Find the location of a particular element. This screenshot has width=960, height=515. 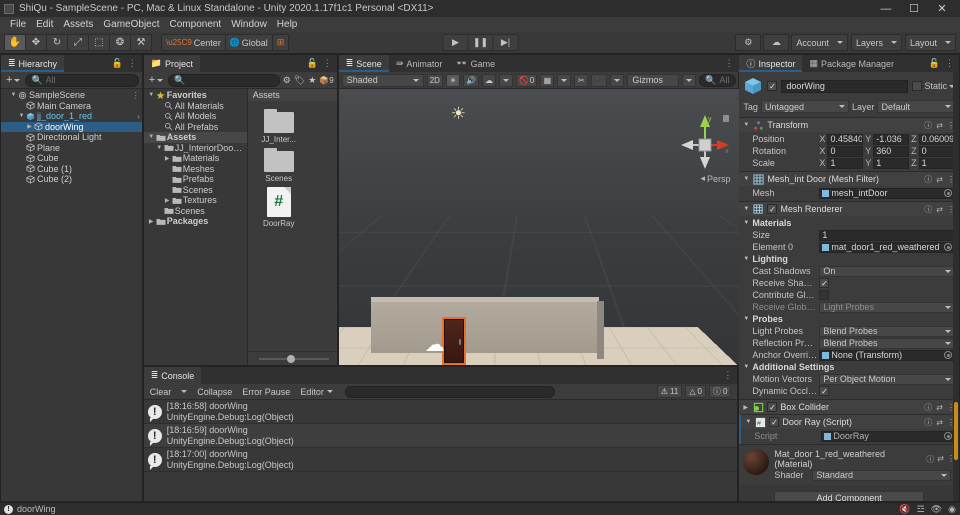

move-tool-icon: ✥ is located at coordinates (36, 42).